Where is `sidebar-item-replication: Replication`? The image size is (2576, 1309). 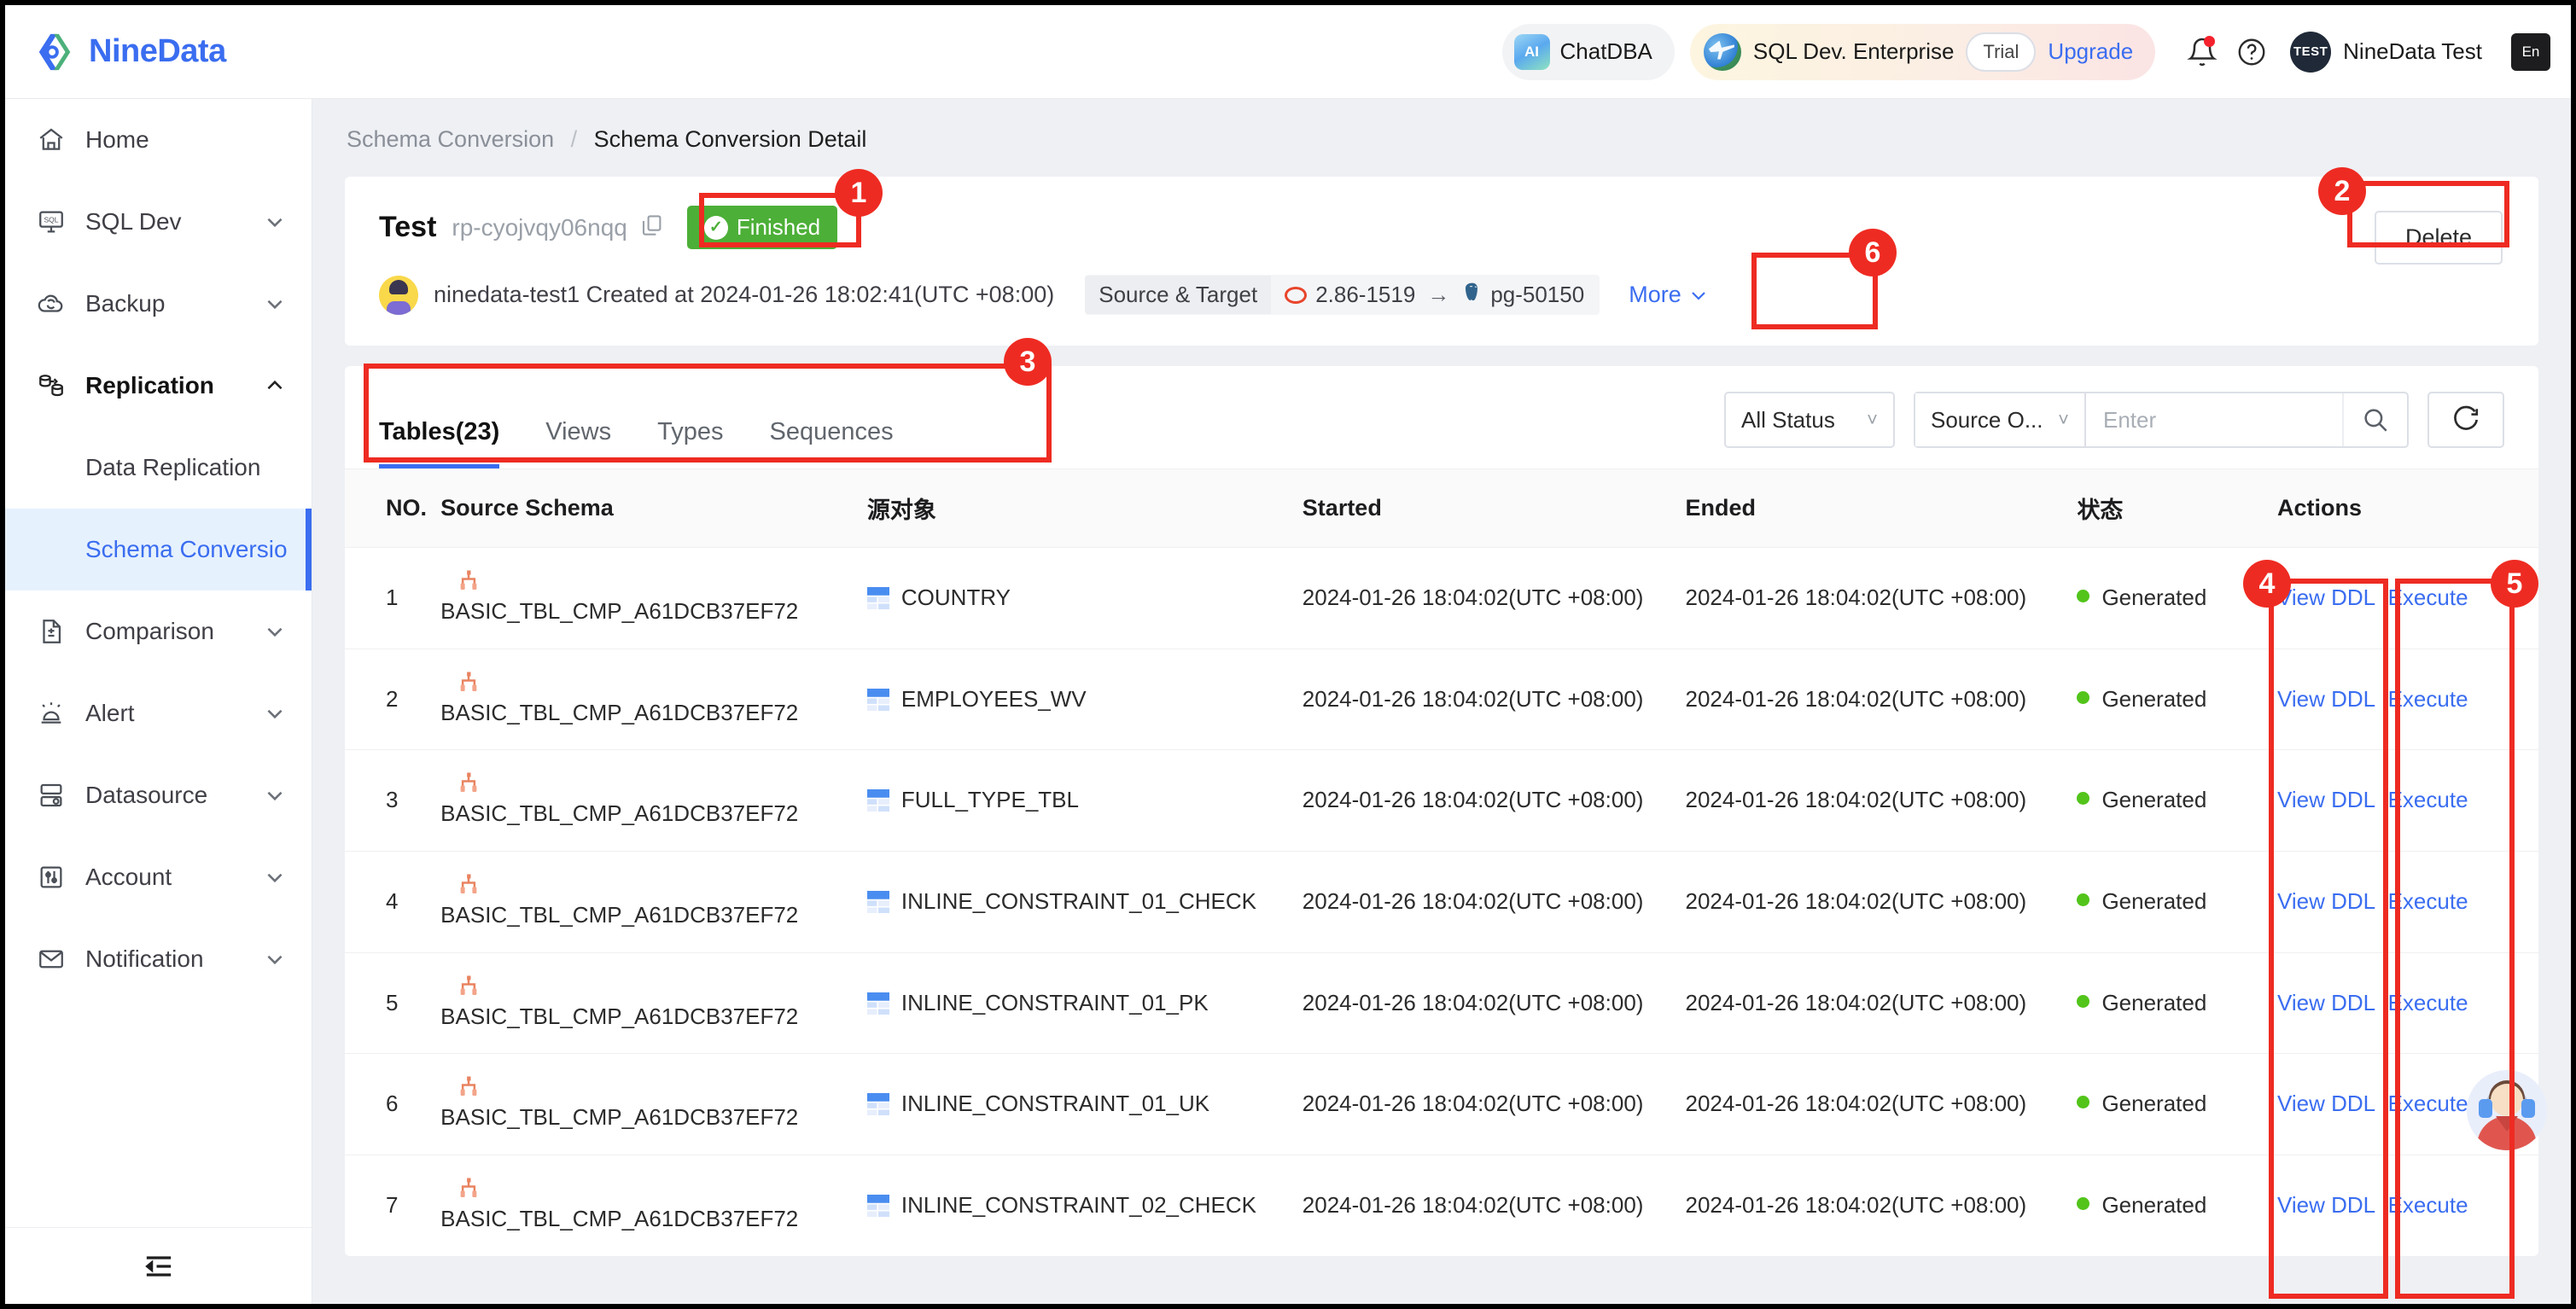
sidebar-item-replication: Replication is located at coordinates (158, 386).